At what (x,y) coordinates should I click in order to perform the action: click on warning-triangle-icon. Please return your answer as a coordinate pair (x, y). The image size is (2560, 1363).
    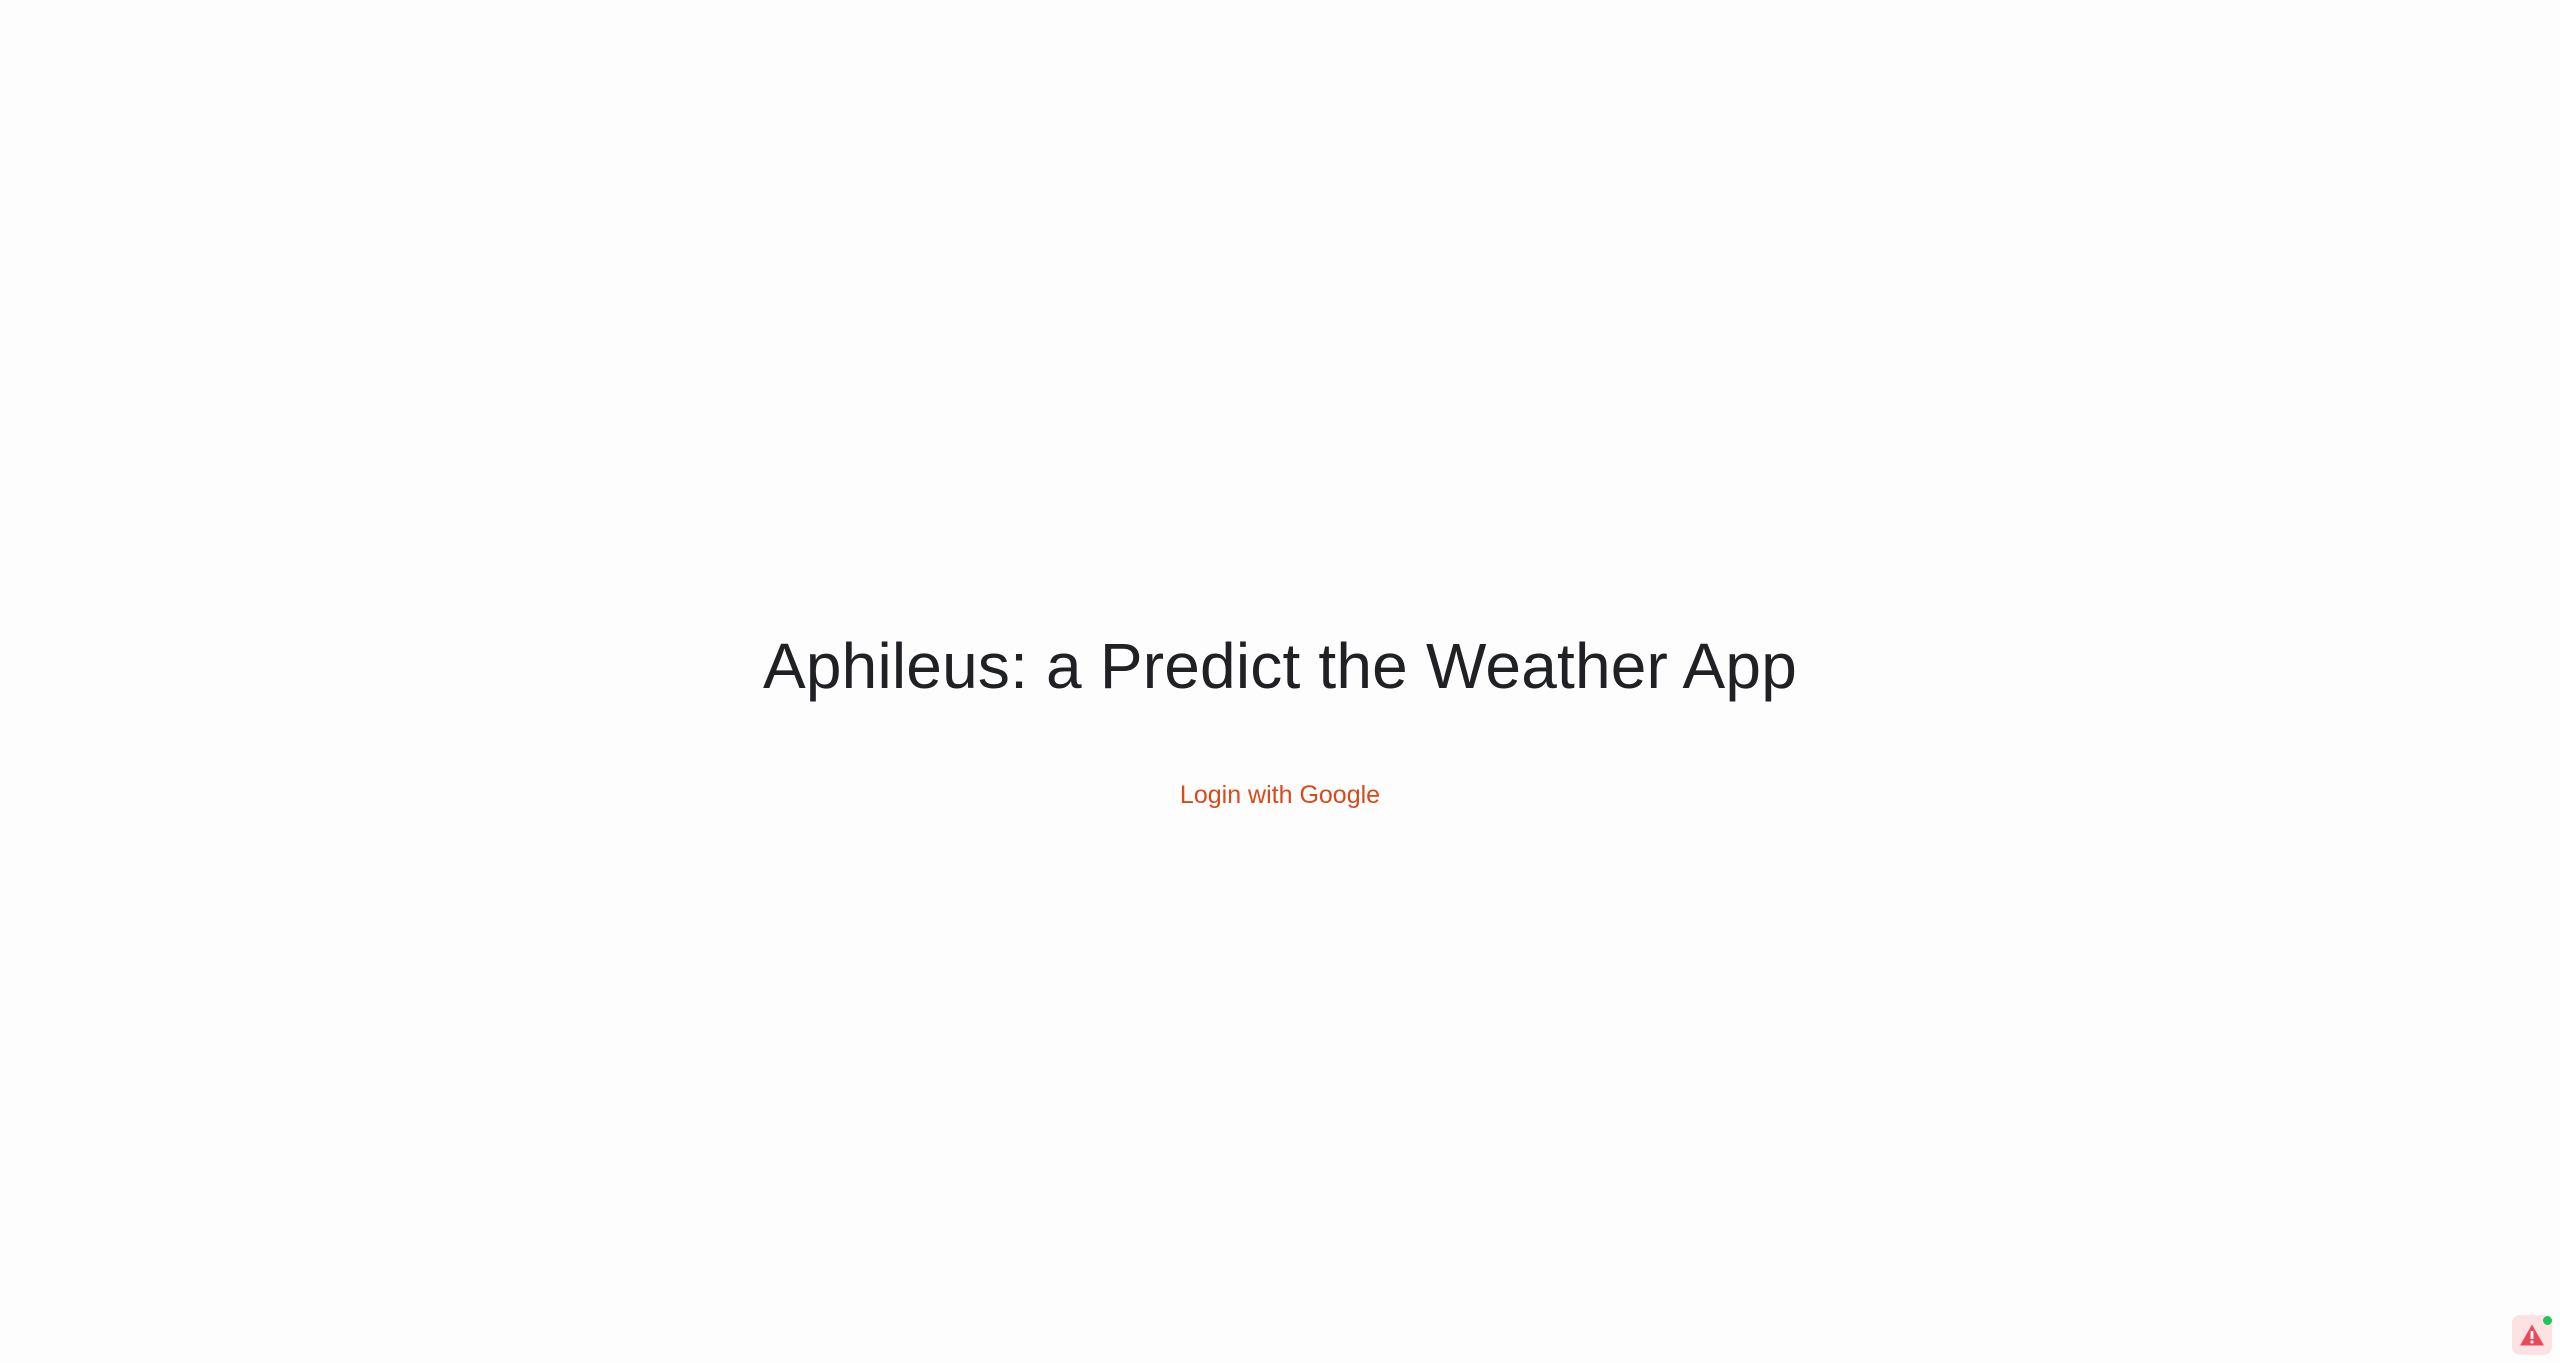
    Looking at the image, I should click on (2532, 1335).